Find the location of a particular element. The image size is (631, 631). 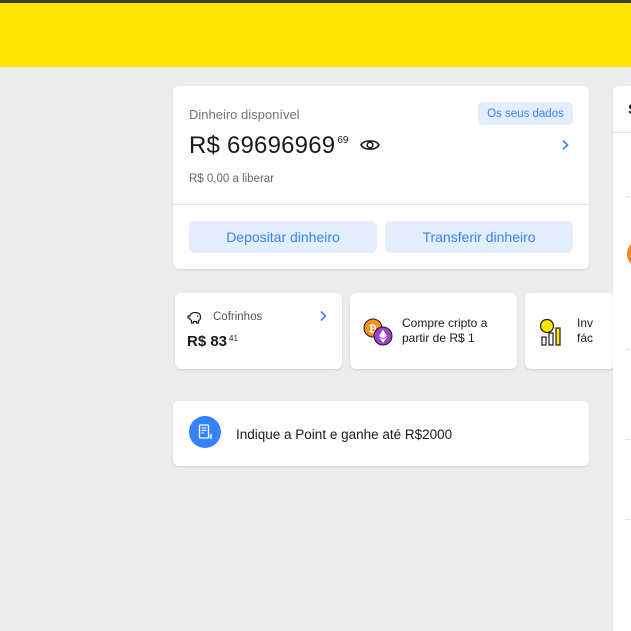

refer-text: Indique a Point e ganhe até R$2000 is located at coordinates (344, 434).